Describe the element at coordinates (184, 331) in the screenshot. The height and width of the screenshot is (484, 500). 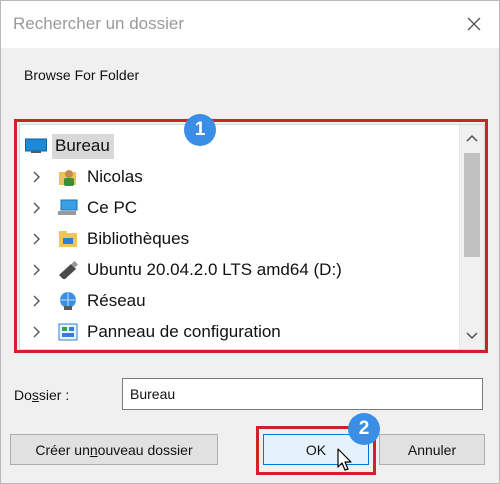
I see `tree-item-label: Panneau de configuration` at that location.